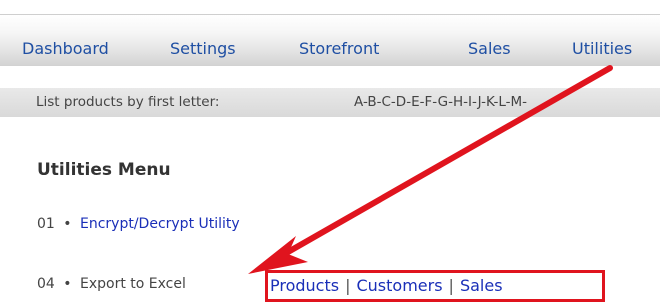 The image size is (660, 302). What do you see at coordinates (46, 284) in the screenshot?
I see `menu-row-number: 04` at bounding box center [46, 284].